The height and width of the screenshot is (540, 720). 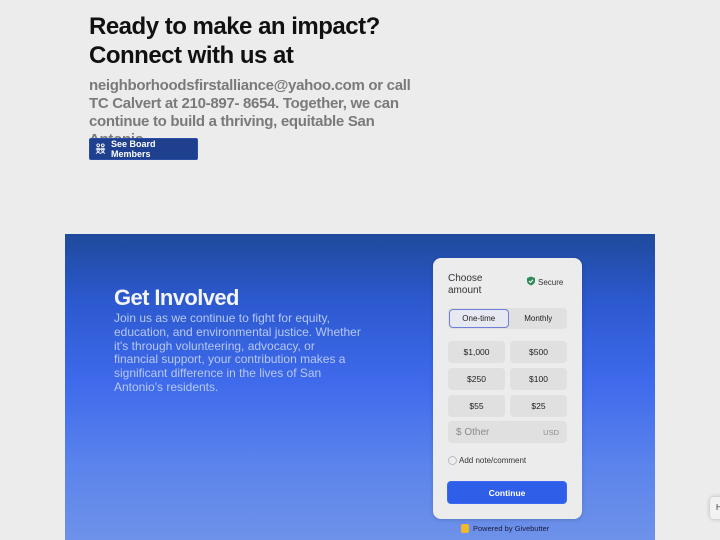 What do you see at coordinates (507, 492) in the screenshot?
I see `continue-button: Continue` at bounding box center [507, 492].